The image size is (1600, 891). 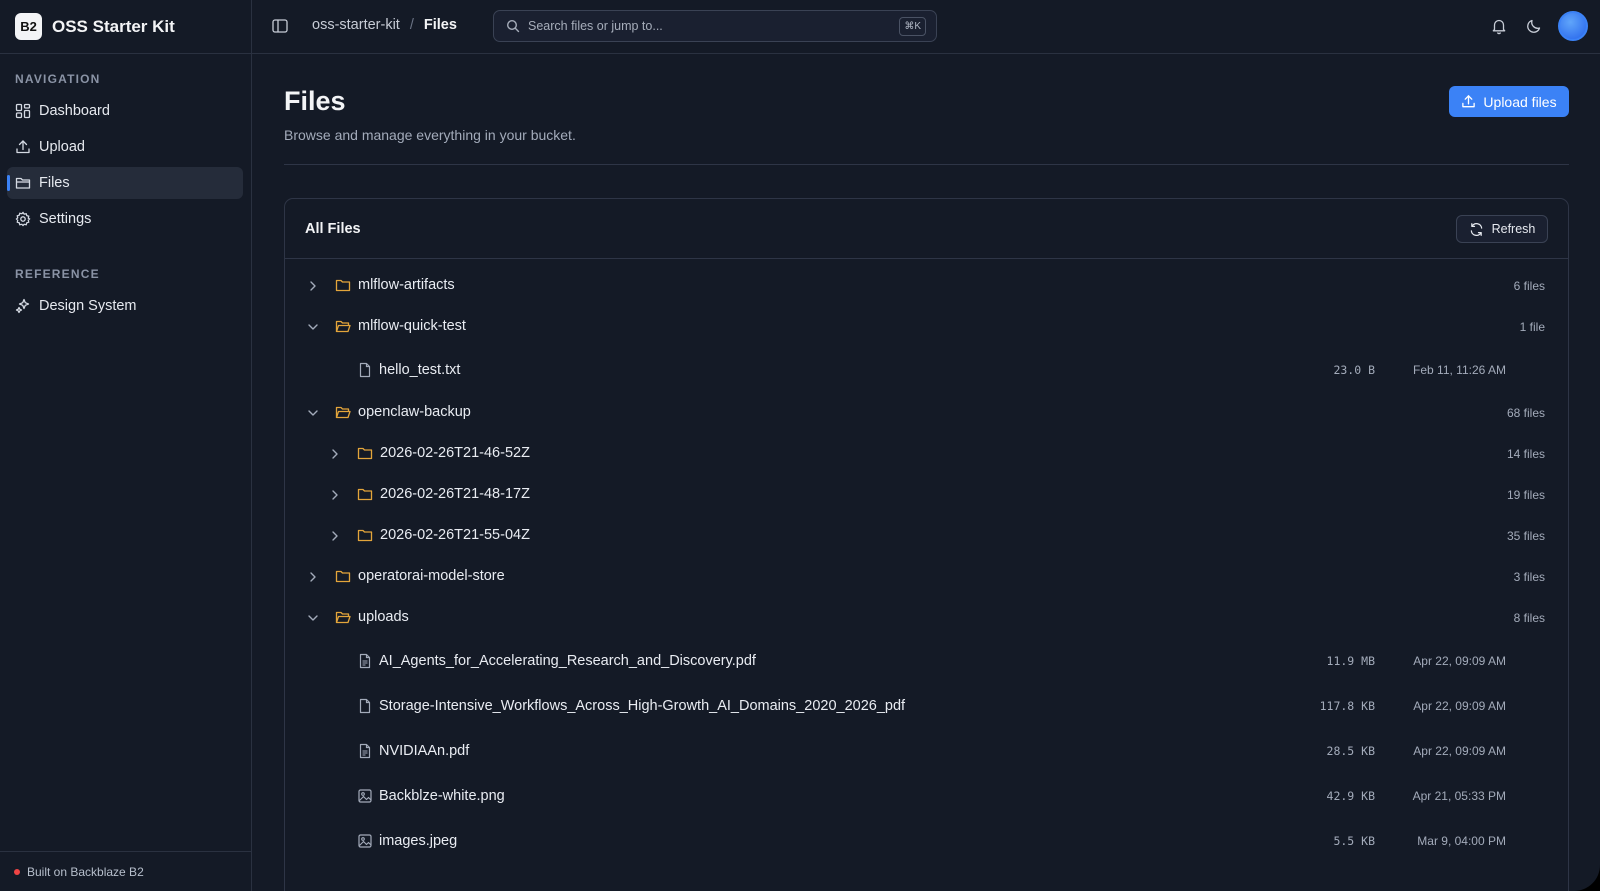 I want to click on upload-files-button: Upload files, so click(x=1509, y=101).